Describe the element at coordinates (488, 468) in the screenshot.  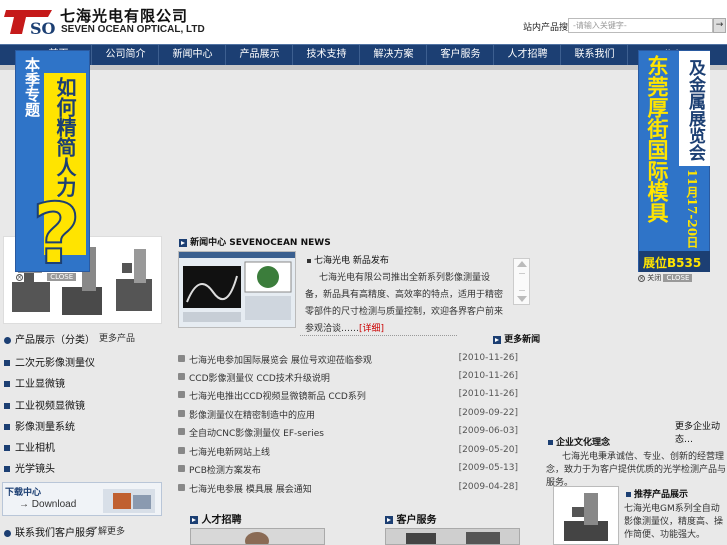
I see `news-item-date: [2009-05-13]` at that location.